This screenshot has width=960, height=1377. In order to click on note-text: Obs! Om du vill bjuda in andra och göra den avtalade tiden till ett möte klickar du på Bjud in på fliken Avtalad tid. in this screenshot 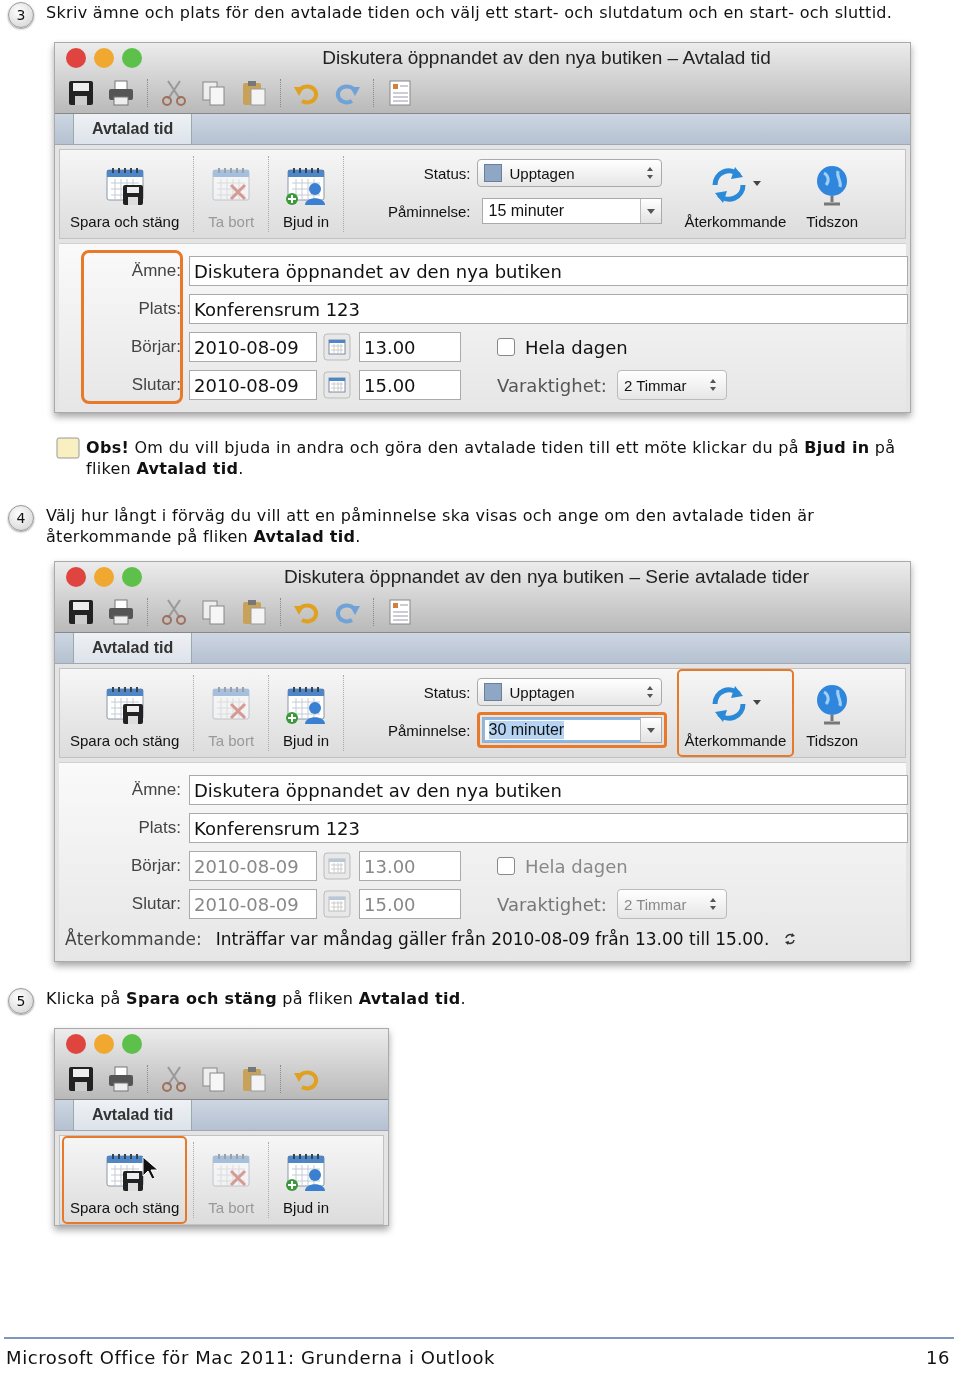, I will do `click(491, 458)`.